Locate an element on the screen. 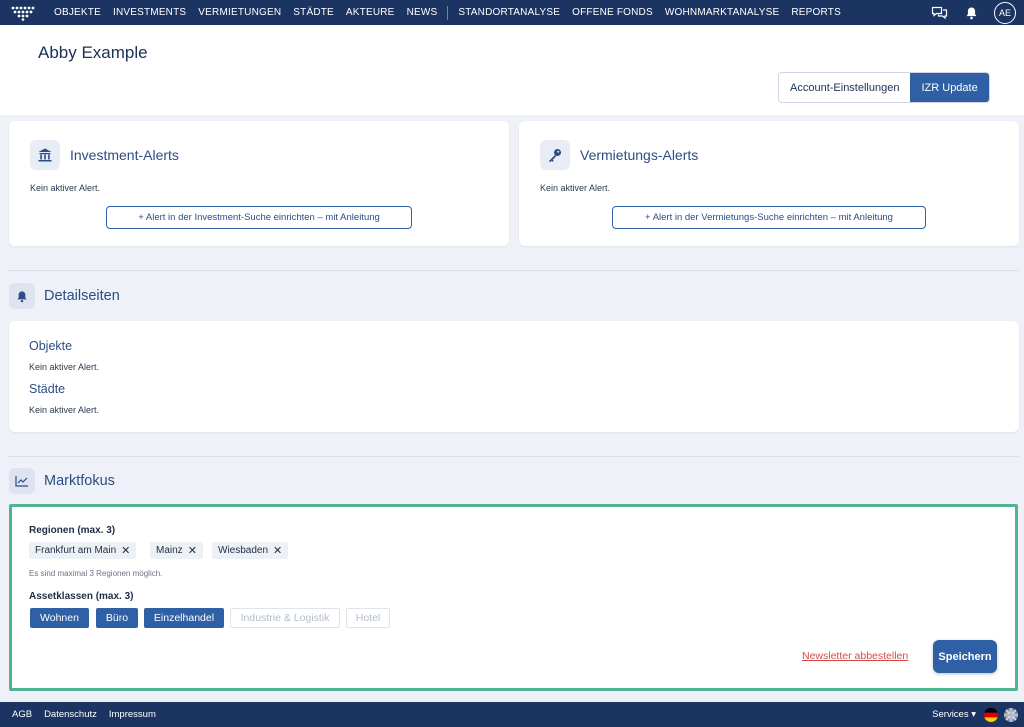 This screenshot has height=727, width=1024. cities-status: Kein aktiver Alert. is located at coordinates (64, 410).